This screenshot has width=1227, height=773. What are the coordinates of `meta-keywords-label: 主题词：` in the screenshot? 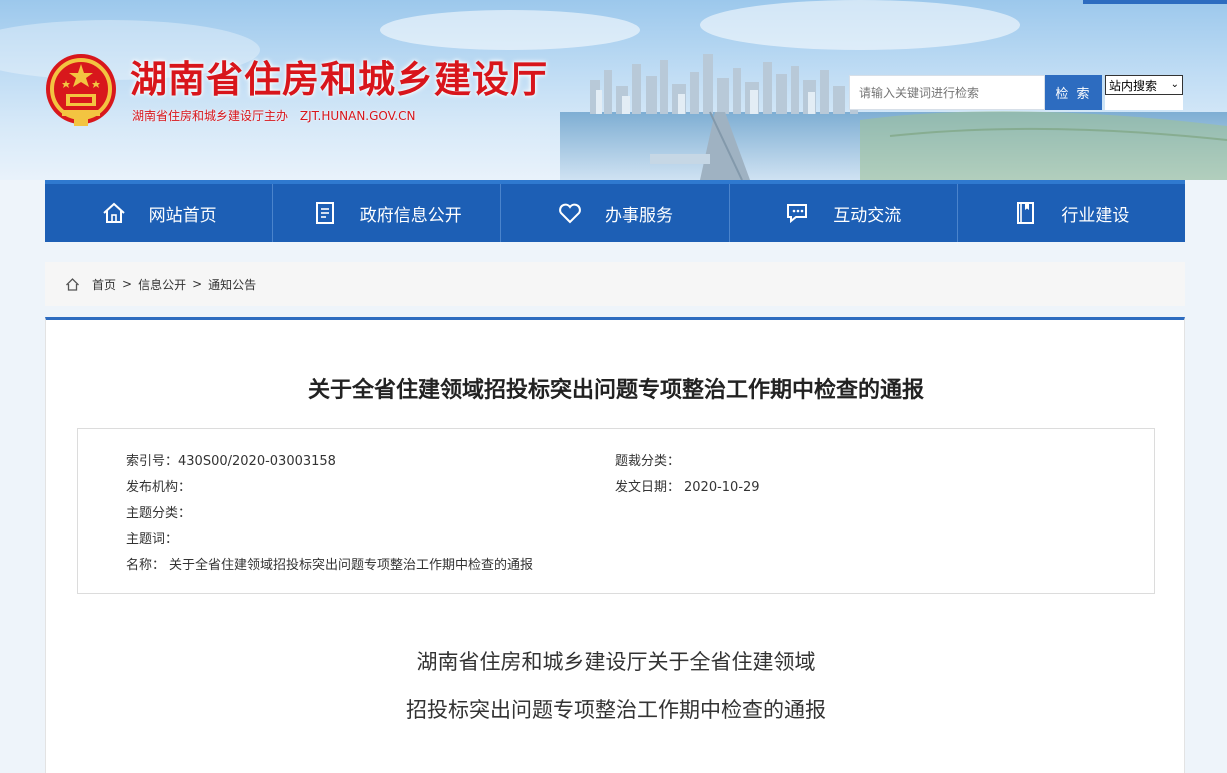 It's located at (152, 539).